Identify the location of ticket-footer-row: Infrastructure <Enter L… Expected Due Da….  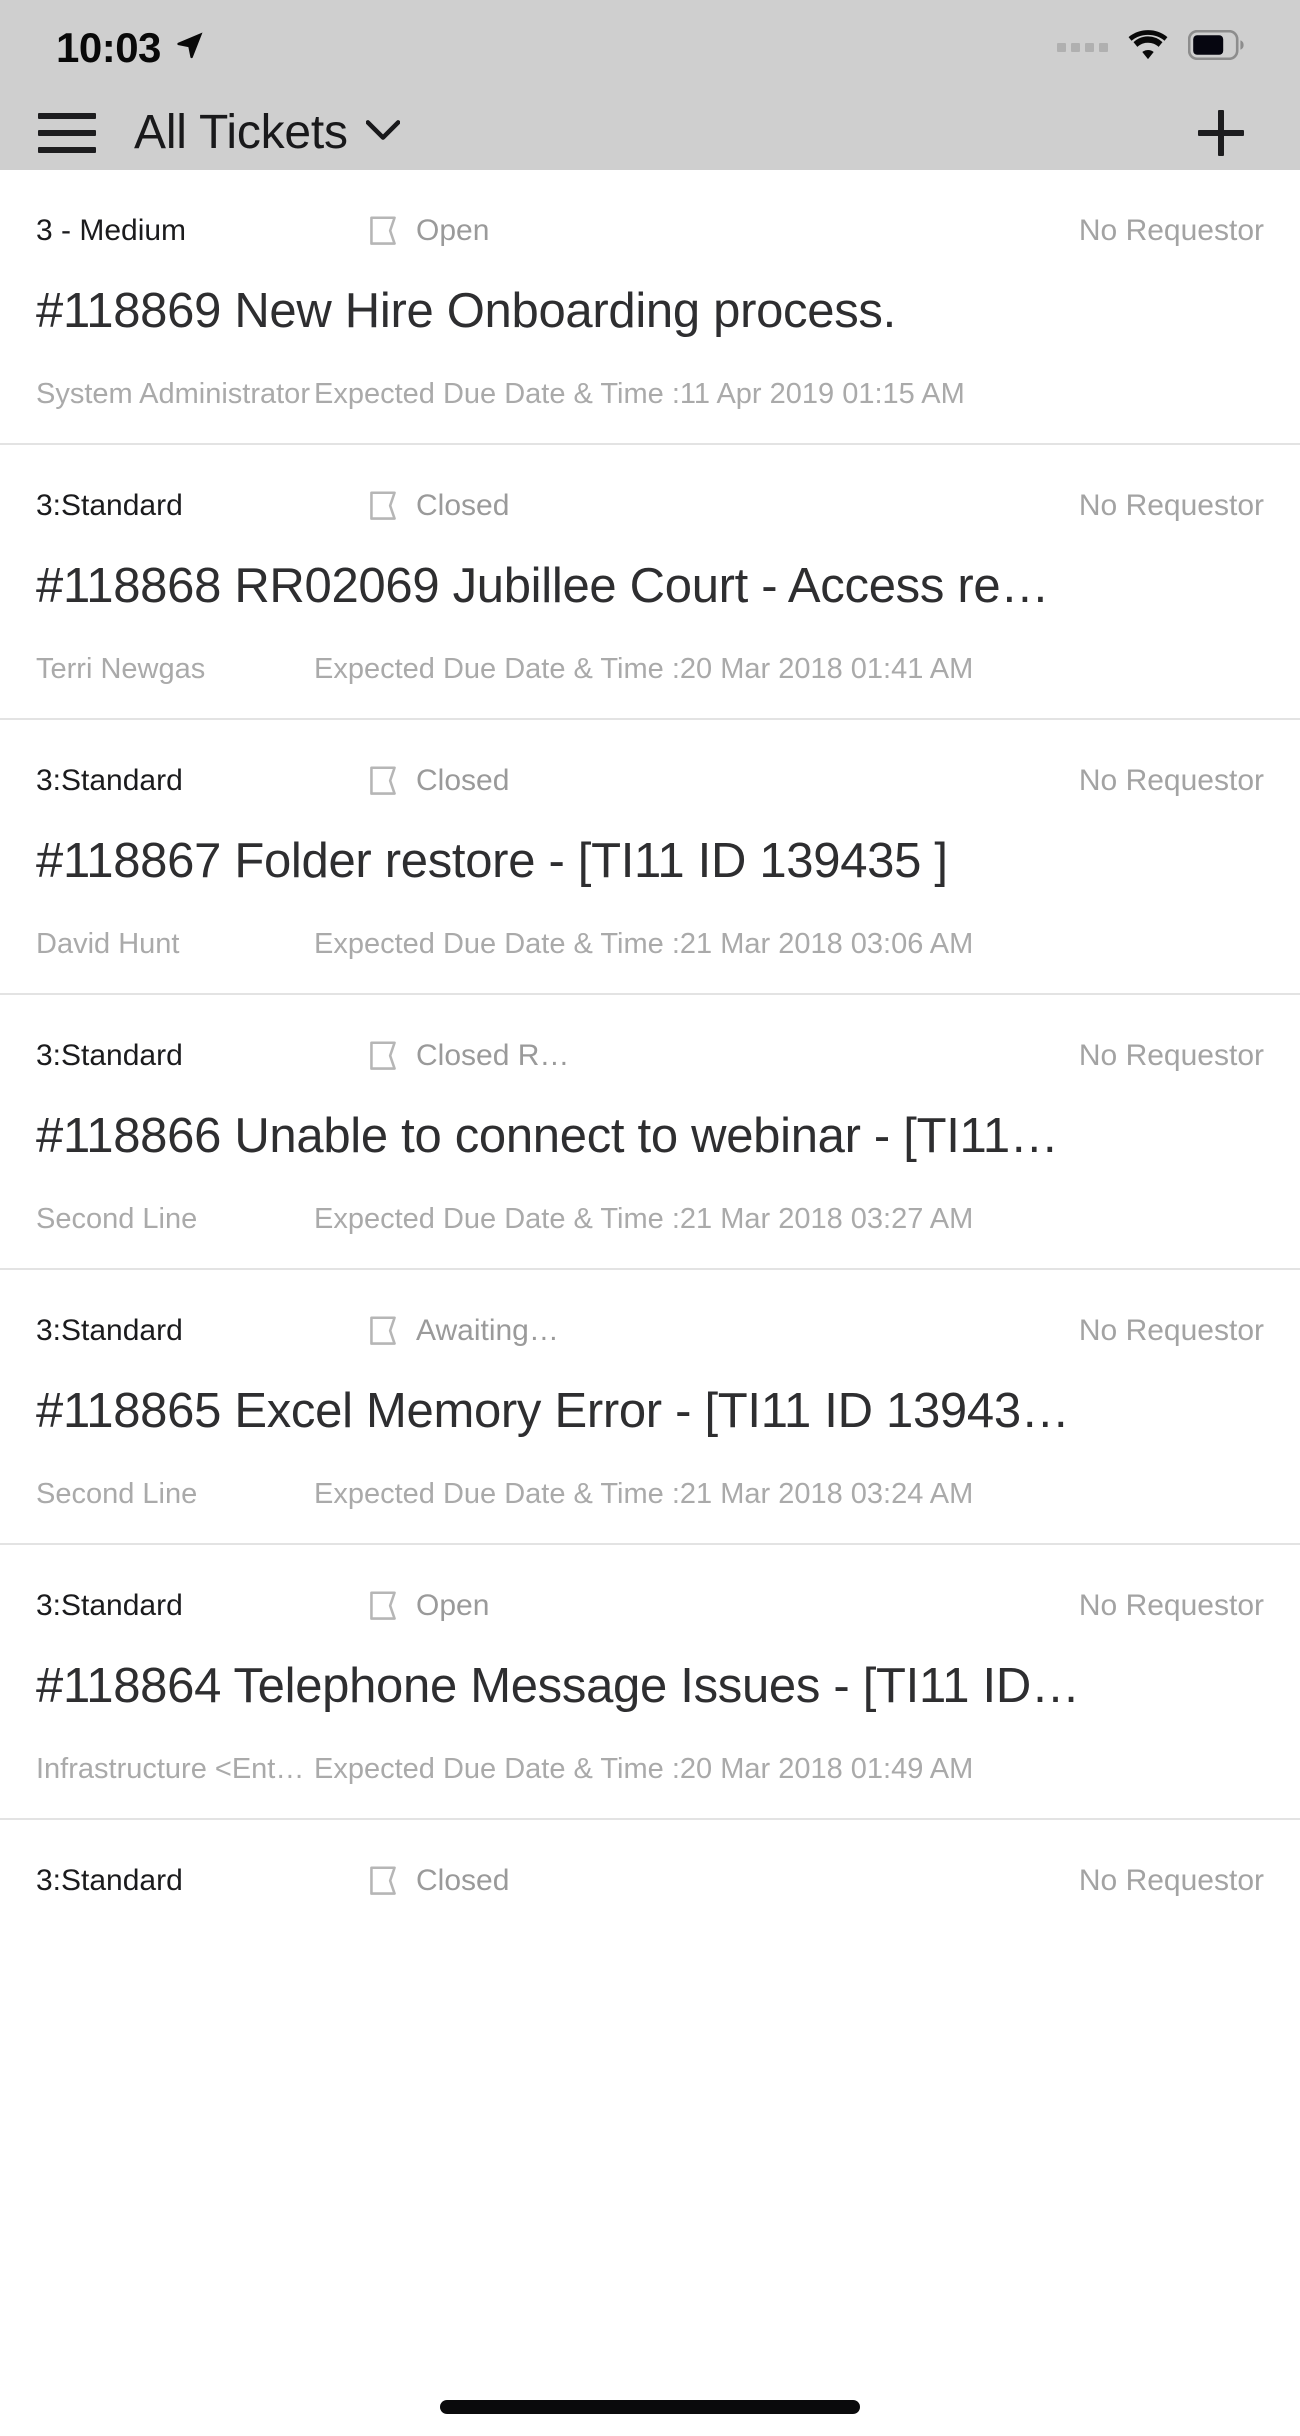
(650, 1769).